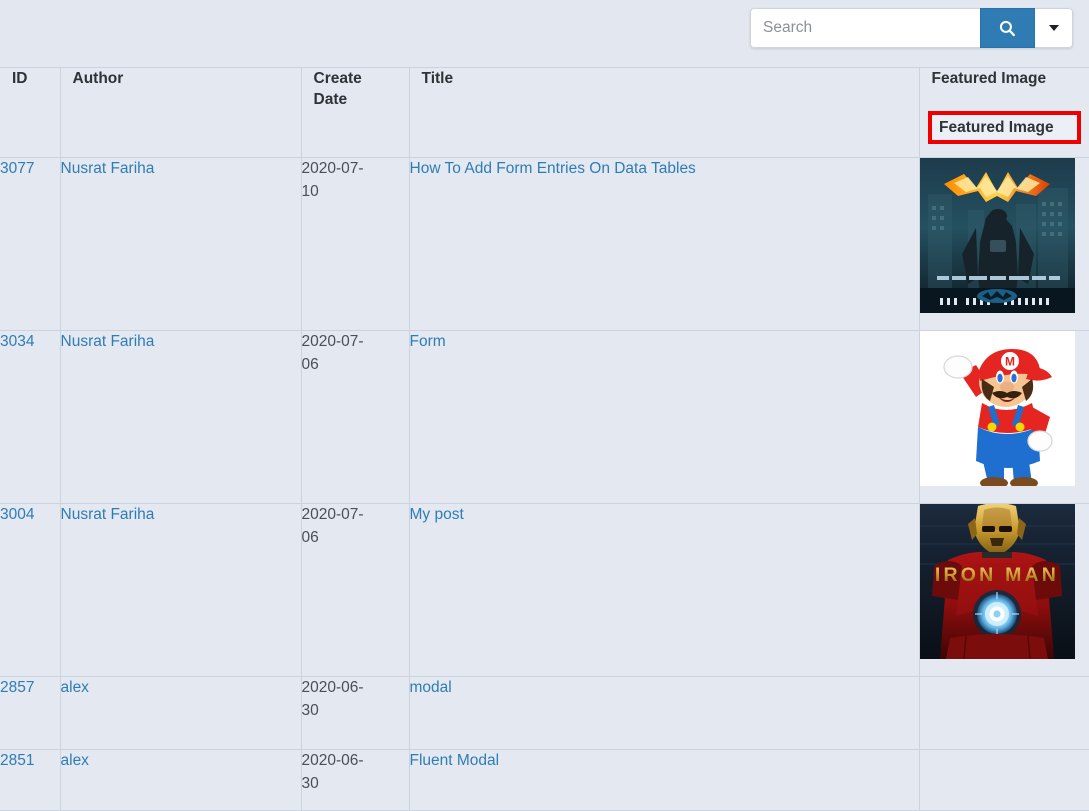 The height and width of the screenshot is (811, 1089). Describe the element at coordinates (331, 99) in the screenshot. I see `create-date-line2: Date` at that location.